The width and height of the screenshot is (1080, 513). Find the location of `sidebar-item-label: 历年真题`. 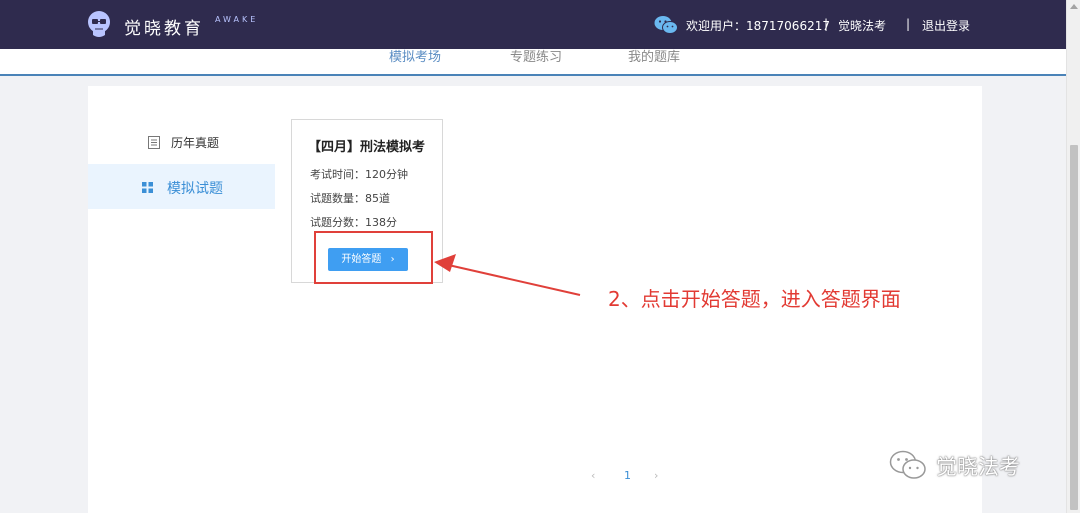

sidebar-item-label: 历年真题 is located at coordinates (195, 143).